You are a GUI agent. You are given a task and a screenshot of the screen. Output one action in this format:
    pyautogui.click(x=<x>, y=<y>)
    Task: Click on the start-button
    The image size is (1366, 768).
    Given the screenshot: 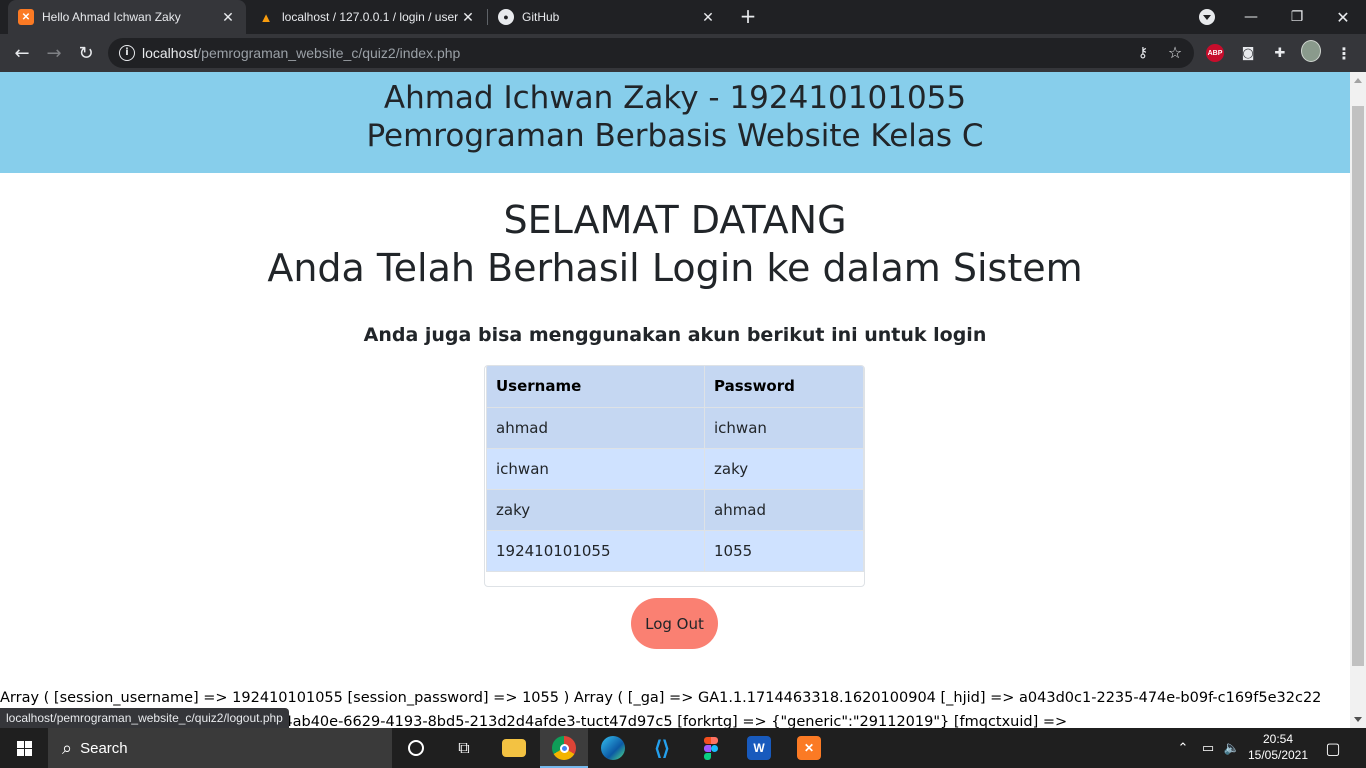 What is the action you would take?
    pyautogui.click(x=24, y=748)
    